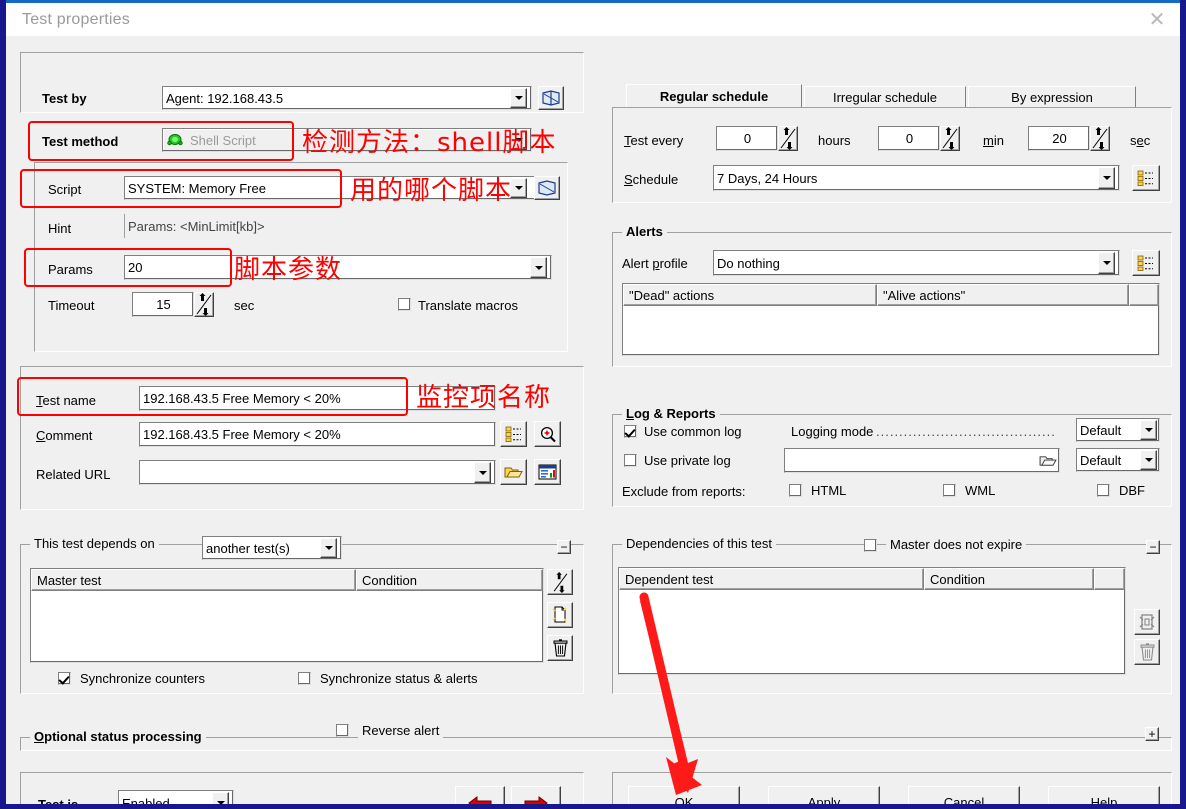 Image resolution: width=1186 pixels, height=809 pixels. What do you see at coordinates (547, 188) in the screenshot?
I see `script-edit-icon` at bounding box center [547, 188].